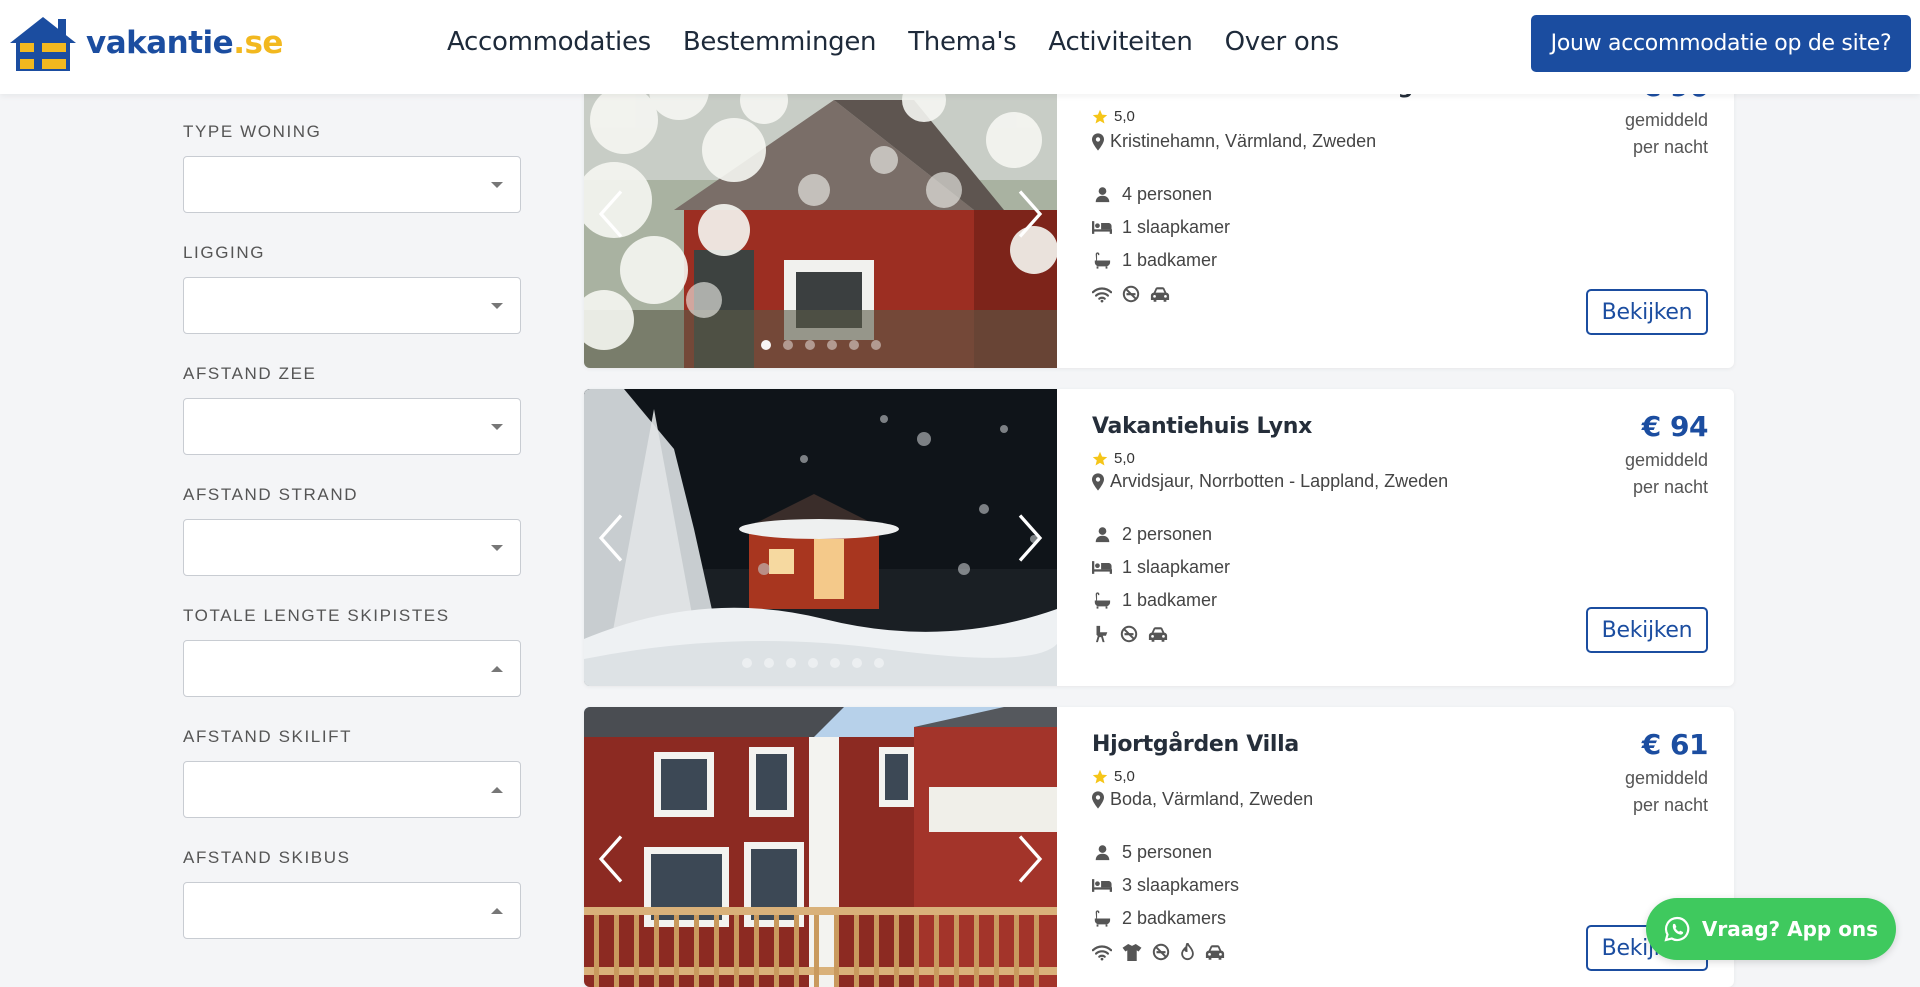 The height and width of the screenshot is (987, 1920). What do you see at coordinates (1181, 885) in the screenshot?
I see `bedrooms-text: 3 slaapkamers` at bounding box center [1181, 885].